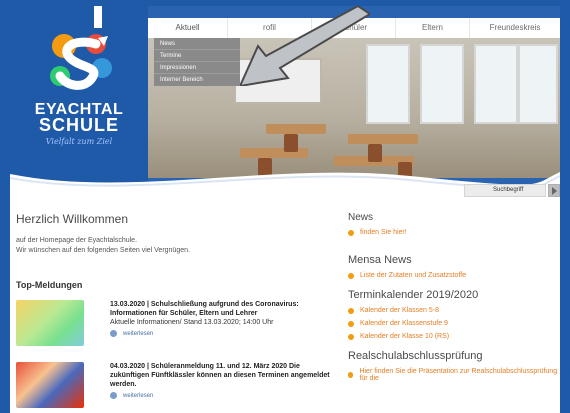 The image size is (570, 413). I want to click on sidebar-termine-link: Kalender der Klassenstufe 9, so click(453, 323).